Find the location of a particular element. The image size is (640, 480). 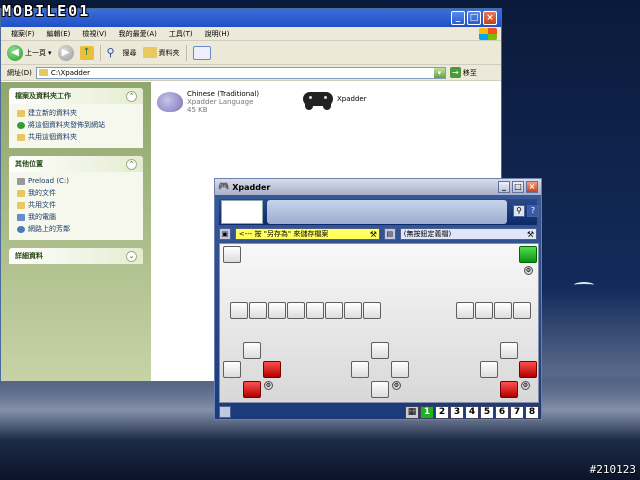

dpad-left is located at coordinates (360, 369).